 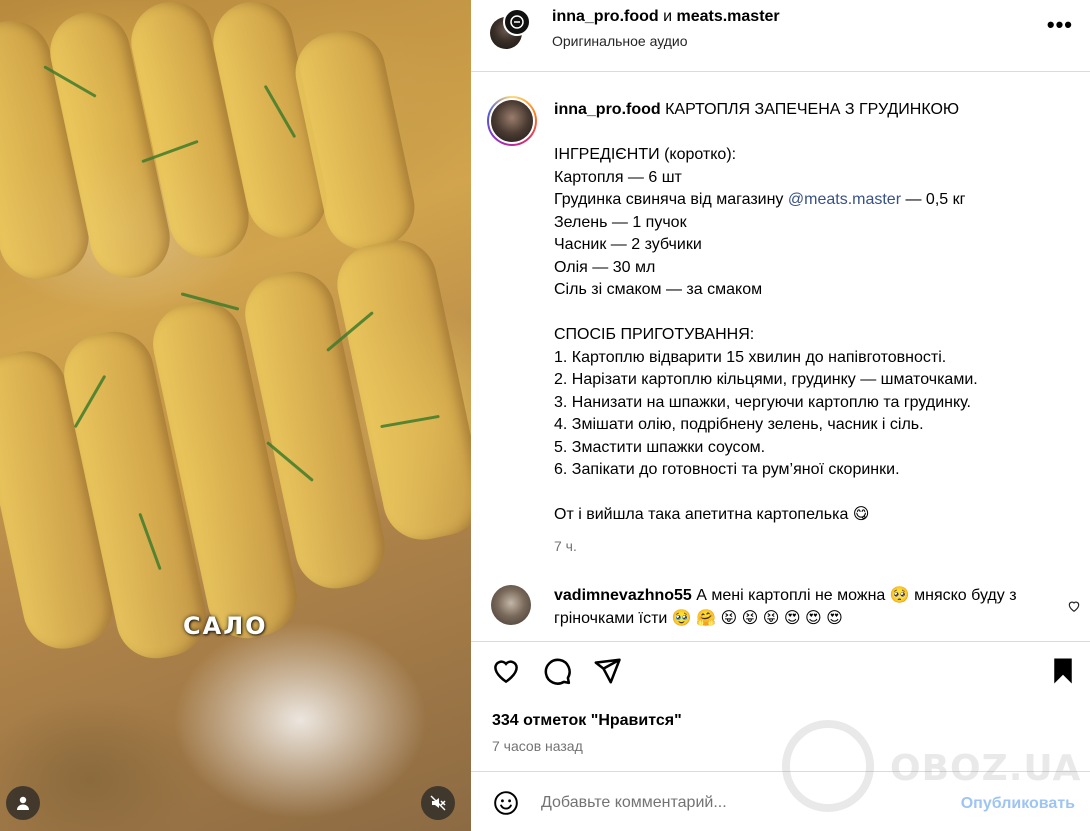 What do you see at coordinates (618, 177) in the screenshot?
I see `ingredient-item: Картопля — 6 шт` at bounding box center [618, 177].